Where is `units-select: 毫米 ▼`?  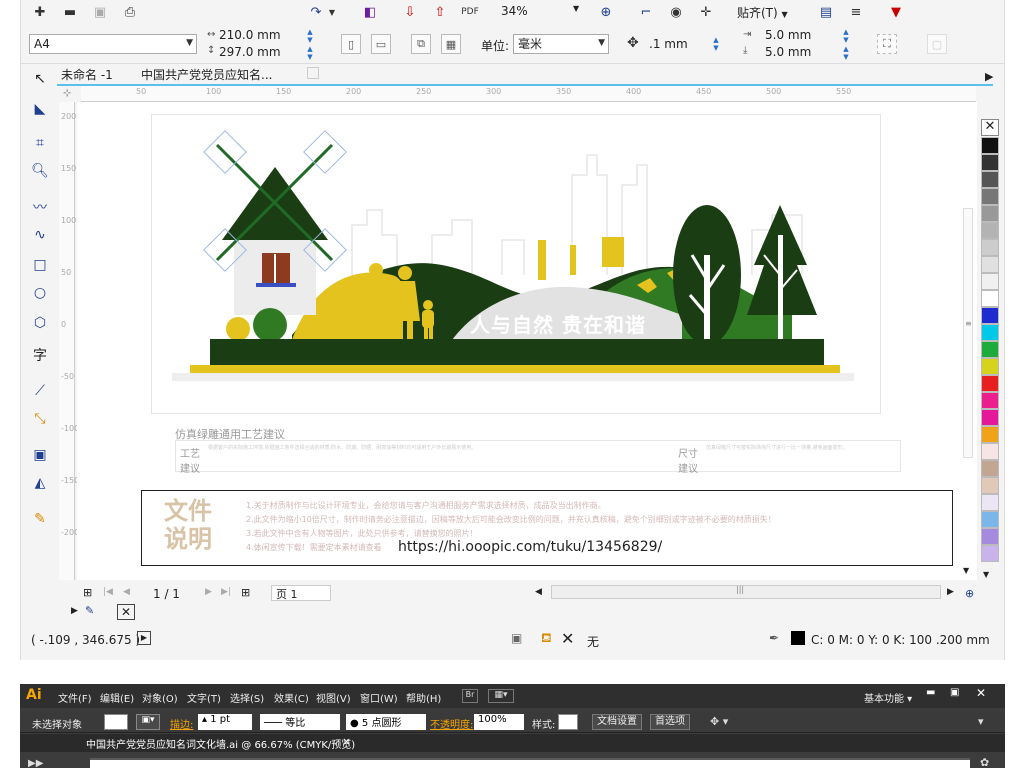
units-select: 毫米 ▼ is located at coordinates (561, 44).